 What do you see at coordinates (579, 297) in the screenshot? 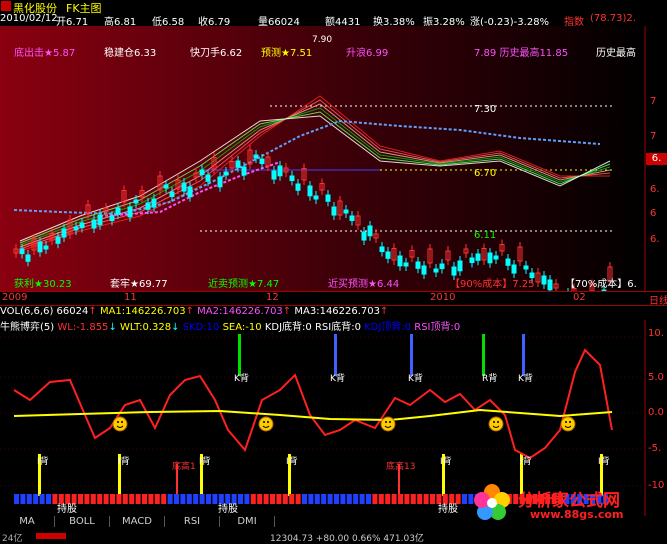
I see `date-label: 02` at bounding box center [579, 297].